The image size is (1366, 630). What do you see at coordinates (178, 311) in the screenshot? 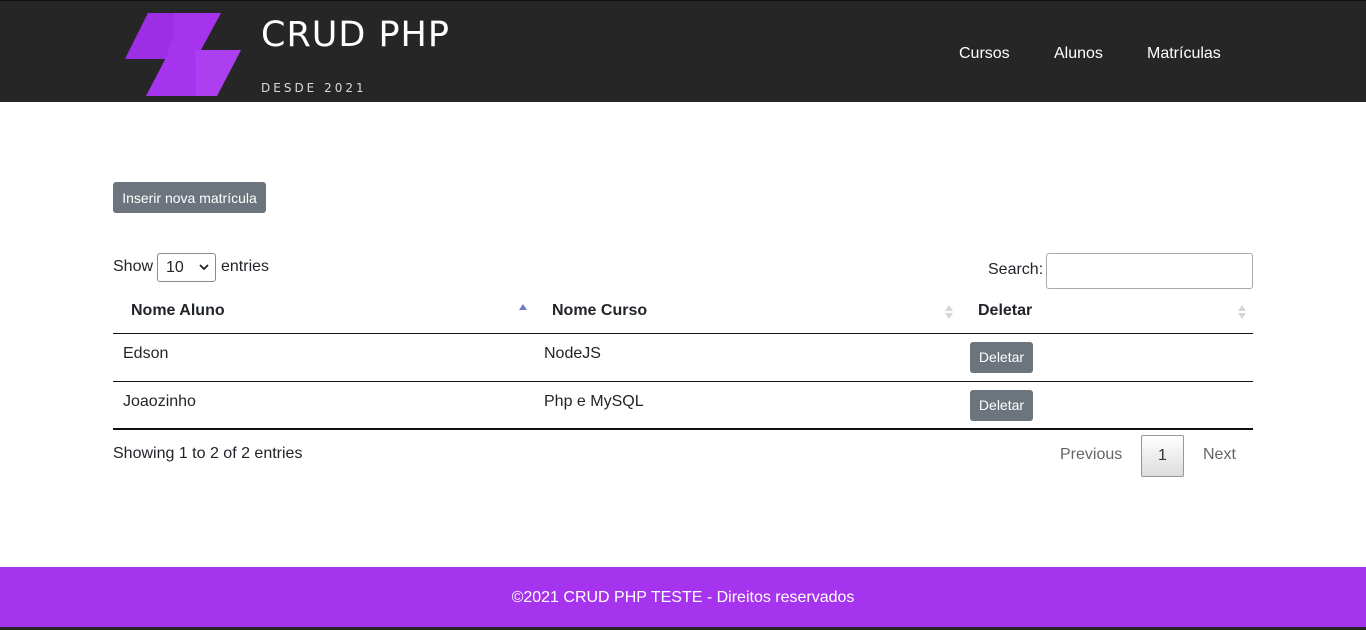
I see `column-header-label: Nome Aluno` at bounding box center [178, 311].